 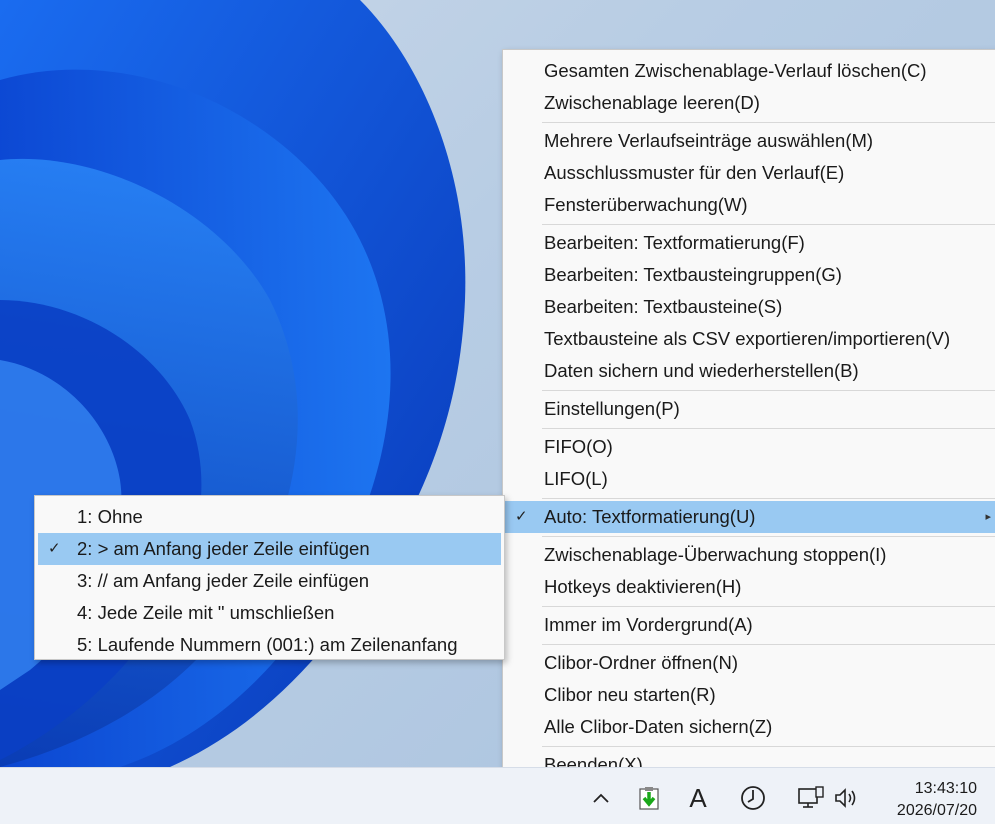 What do you see at coordinates (223, 548) in the screenshot?
I see `submenu-item-label: 2: > am Anfang jeder Zeile einfügen` at bounding box center [223, 548].